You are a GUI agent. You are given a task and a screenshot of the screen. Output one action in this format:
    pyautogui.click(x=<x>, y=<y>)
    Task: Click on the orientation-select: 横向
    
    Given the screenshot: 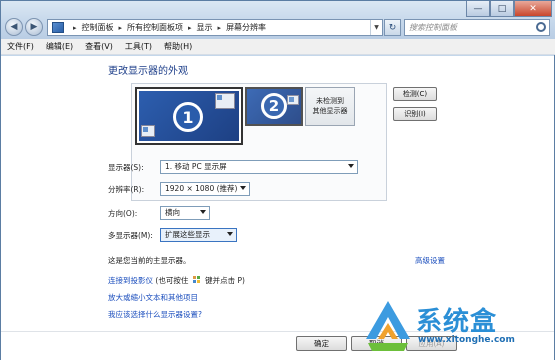 What is the action you would take?
    pyautogui.click(x=185, y=213)
    